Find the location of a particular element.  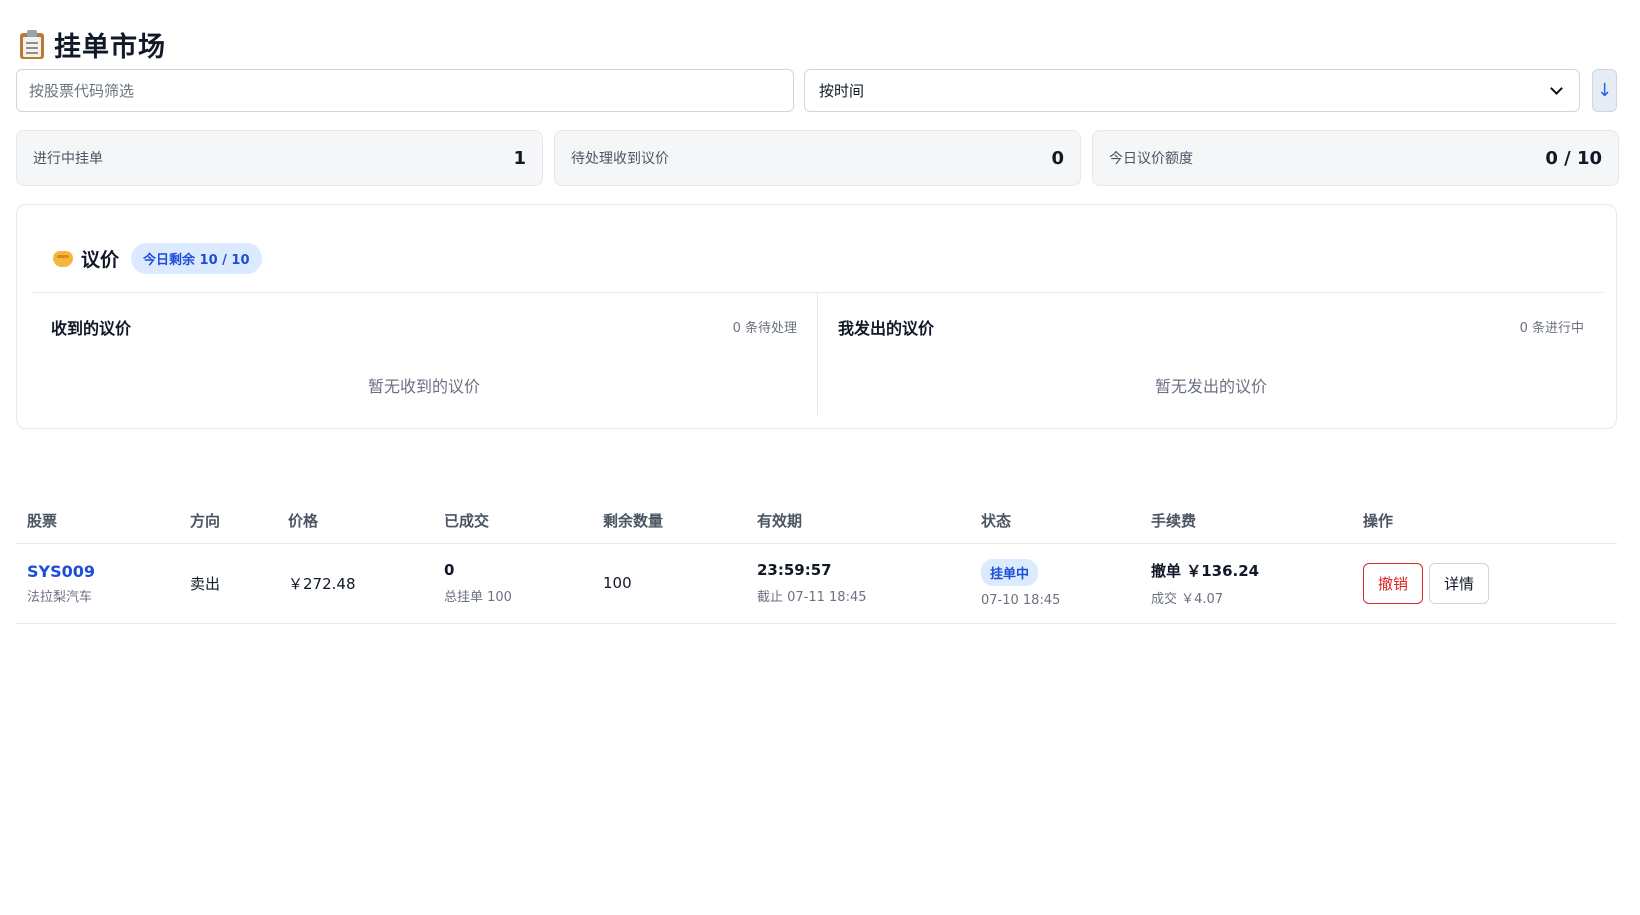

sort-select: 按时间 is located at coordinates (1192, 90).